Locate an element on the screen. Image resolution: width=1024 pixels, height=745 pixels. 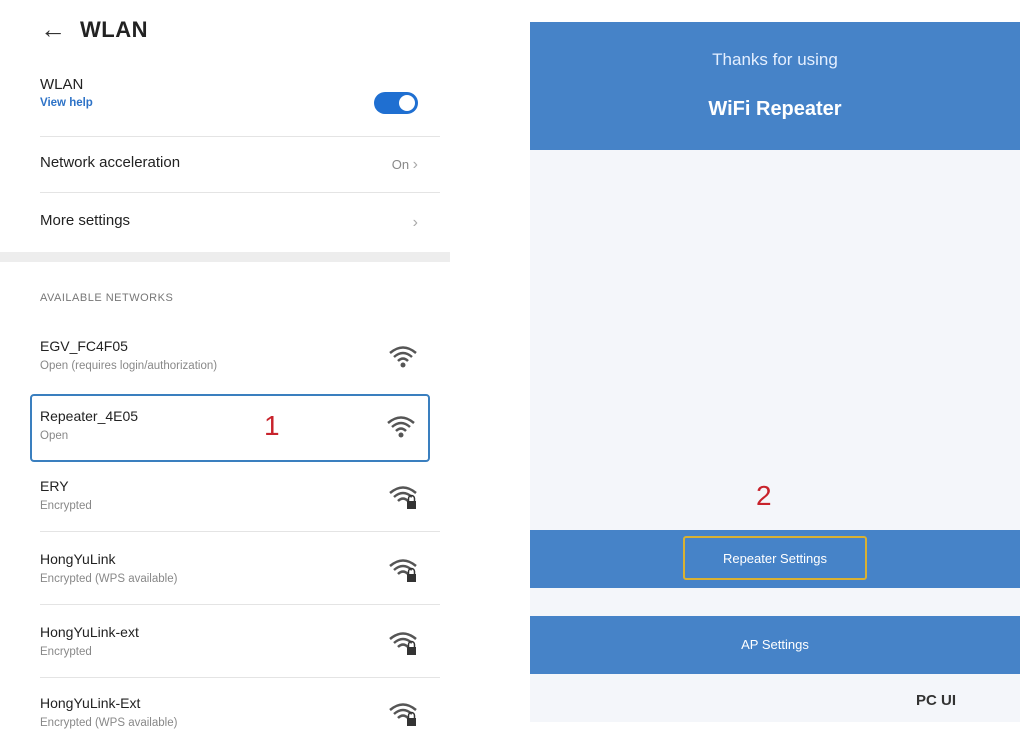
pc-ui-link: PC UI is located at coordinates (936, 700).